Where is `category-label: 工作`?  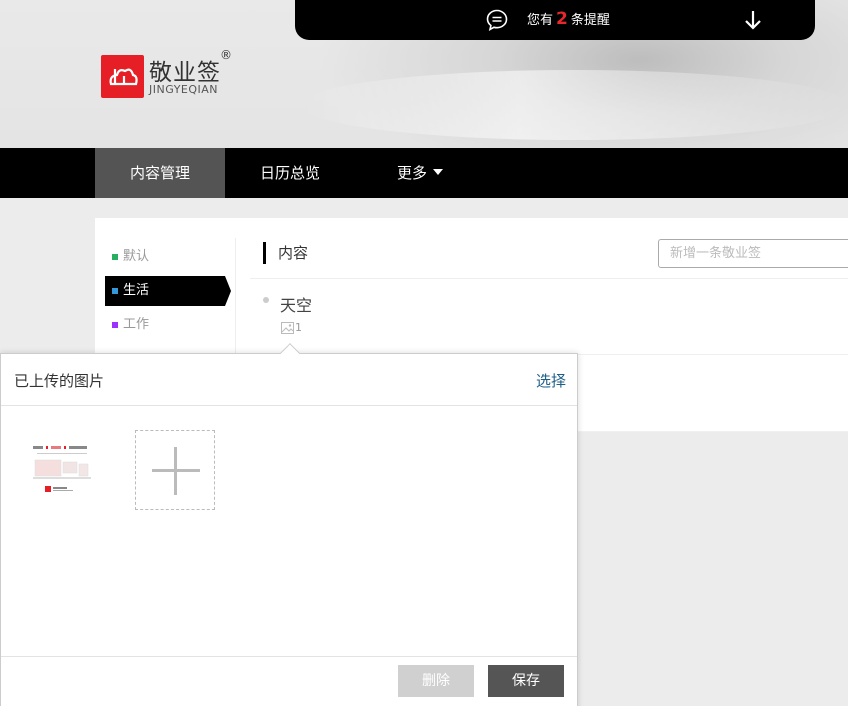 category-label: 工作 is located at coordinates (136, 324).